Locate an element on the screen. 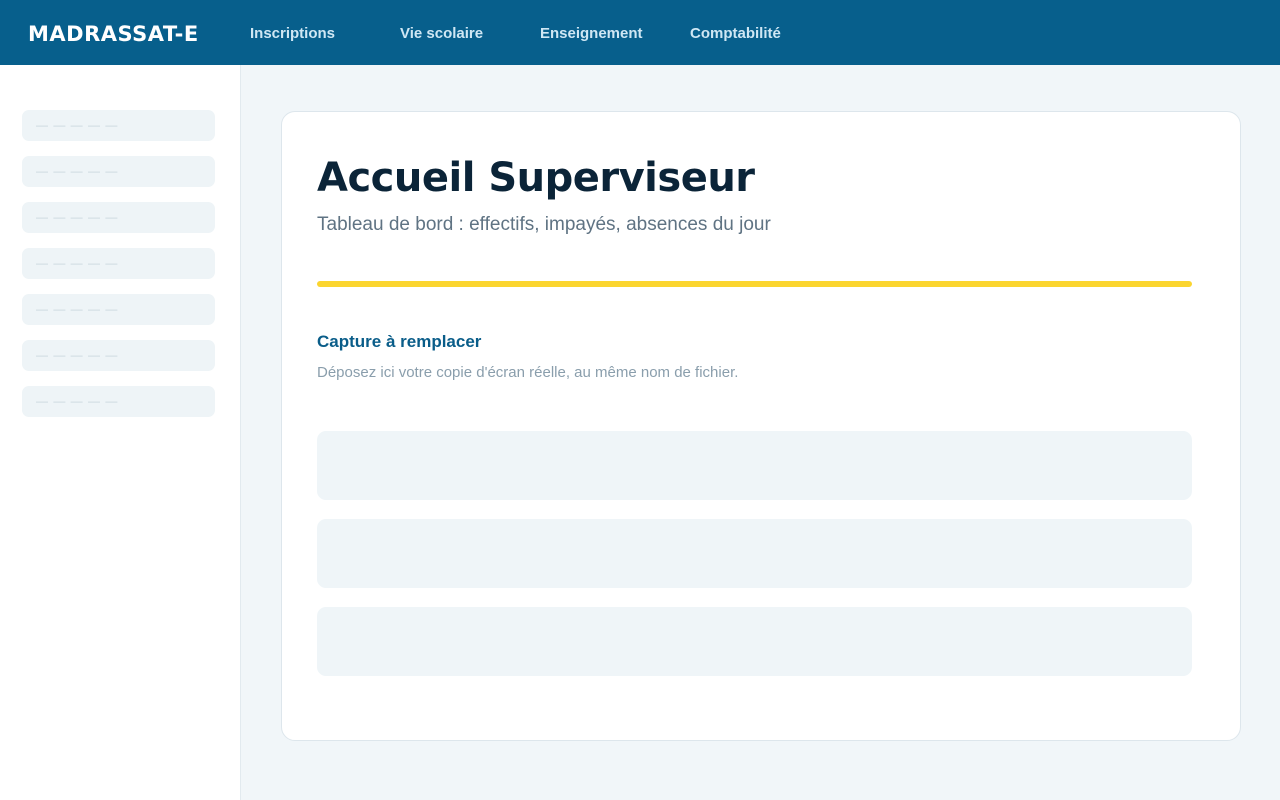 Image resolution: width=1280 pixels, height=800 pixels. nav-item-comptabilite: Comptabilité is located at coordinates (735, 32).